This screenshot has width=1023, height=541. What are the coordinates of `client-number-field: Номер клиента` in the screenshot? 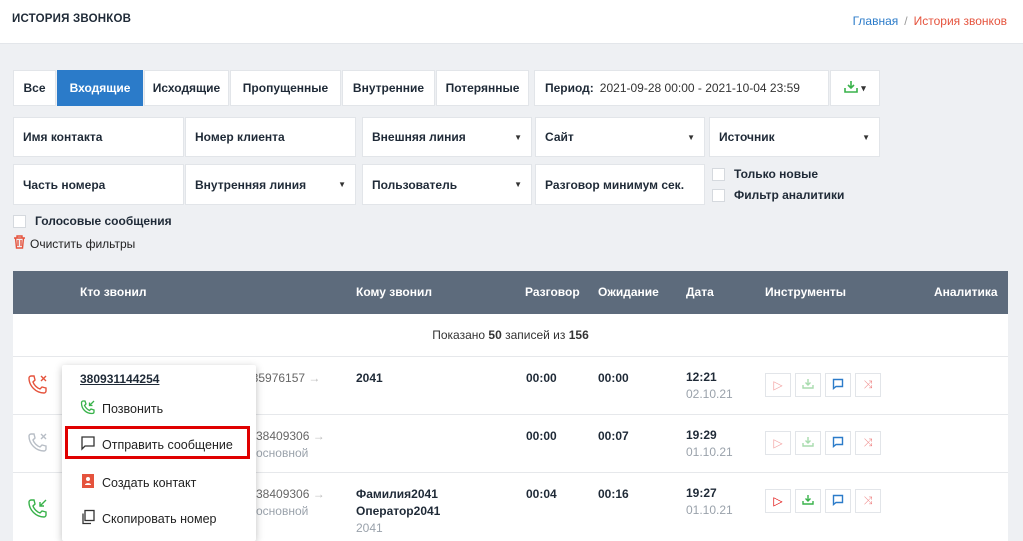 It's located at (270, 137).